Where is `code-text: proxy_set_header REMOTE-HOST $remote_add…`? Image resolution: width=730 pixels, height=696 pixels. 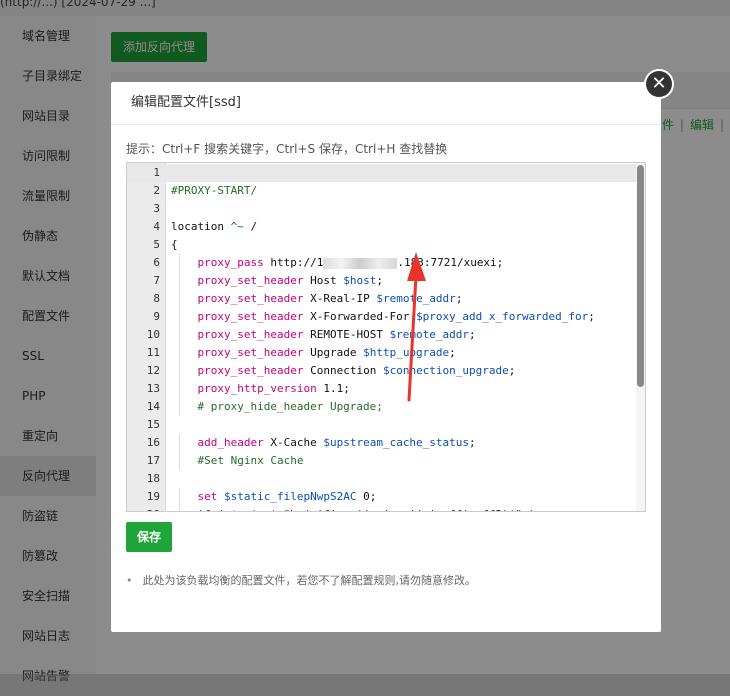
code-text: proxy_set_header REMOTE-HOST $remote_add… is located at coordinates (336, 334).